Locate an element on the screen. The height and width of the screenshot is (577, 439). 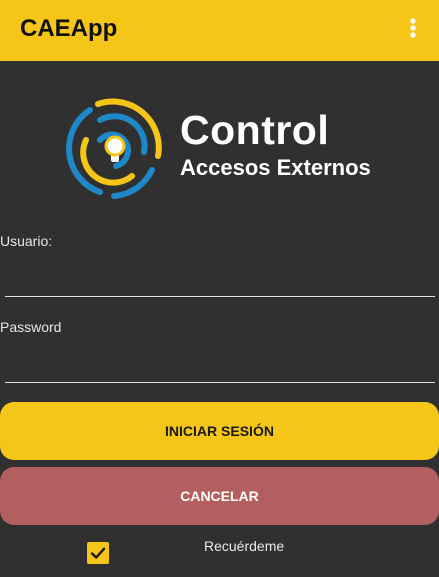
app-title: CAEApp is located at coordinates (69, 28).